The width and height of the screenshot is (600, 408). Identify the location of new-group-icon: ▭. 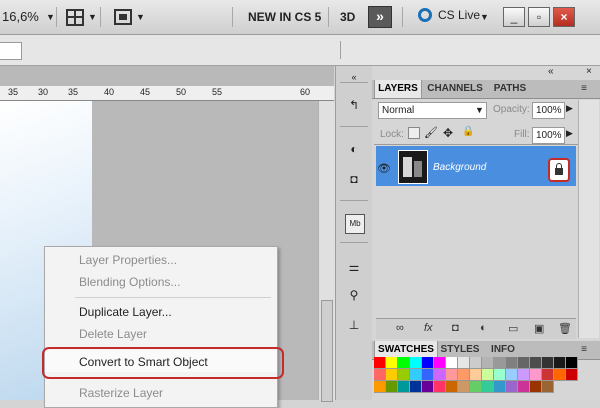
(513, 328).